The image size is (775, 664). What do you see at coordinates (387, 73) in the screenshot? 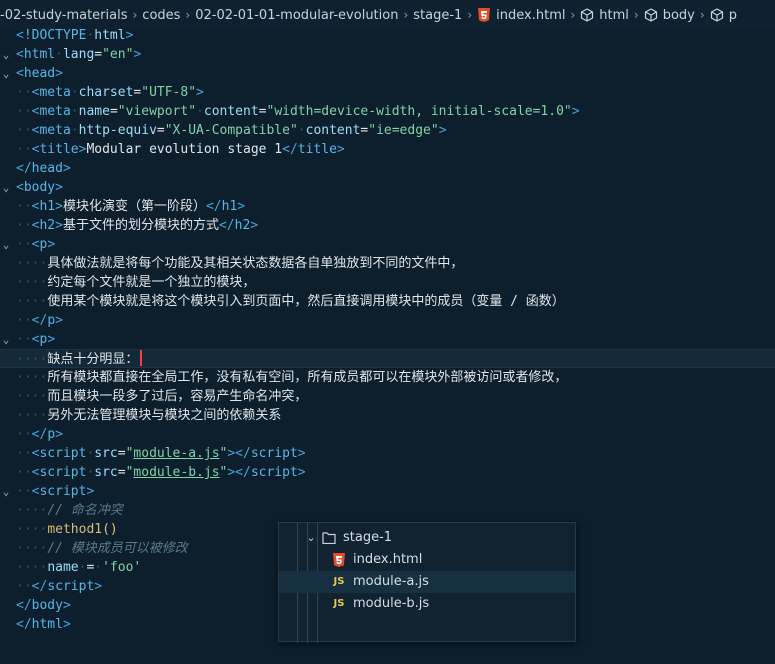
I see `code-line: ⌄ <head>` at bounding box center [387, 73].